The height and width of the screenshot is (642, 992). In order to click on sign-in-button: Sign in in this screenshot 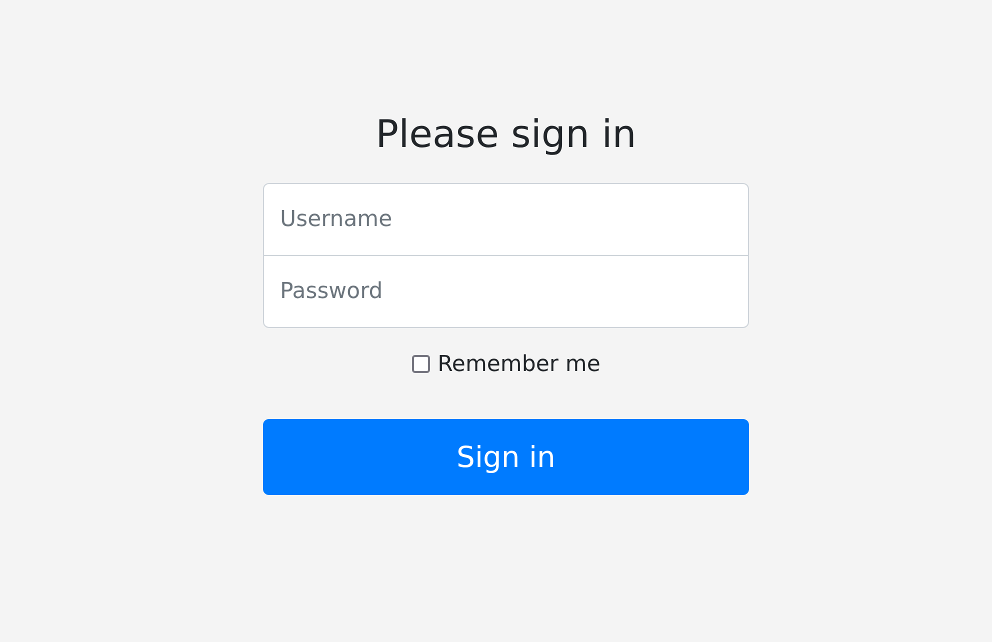, I will do `click(506, 456)`.